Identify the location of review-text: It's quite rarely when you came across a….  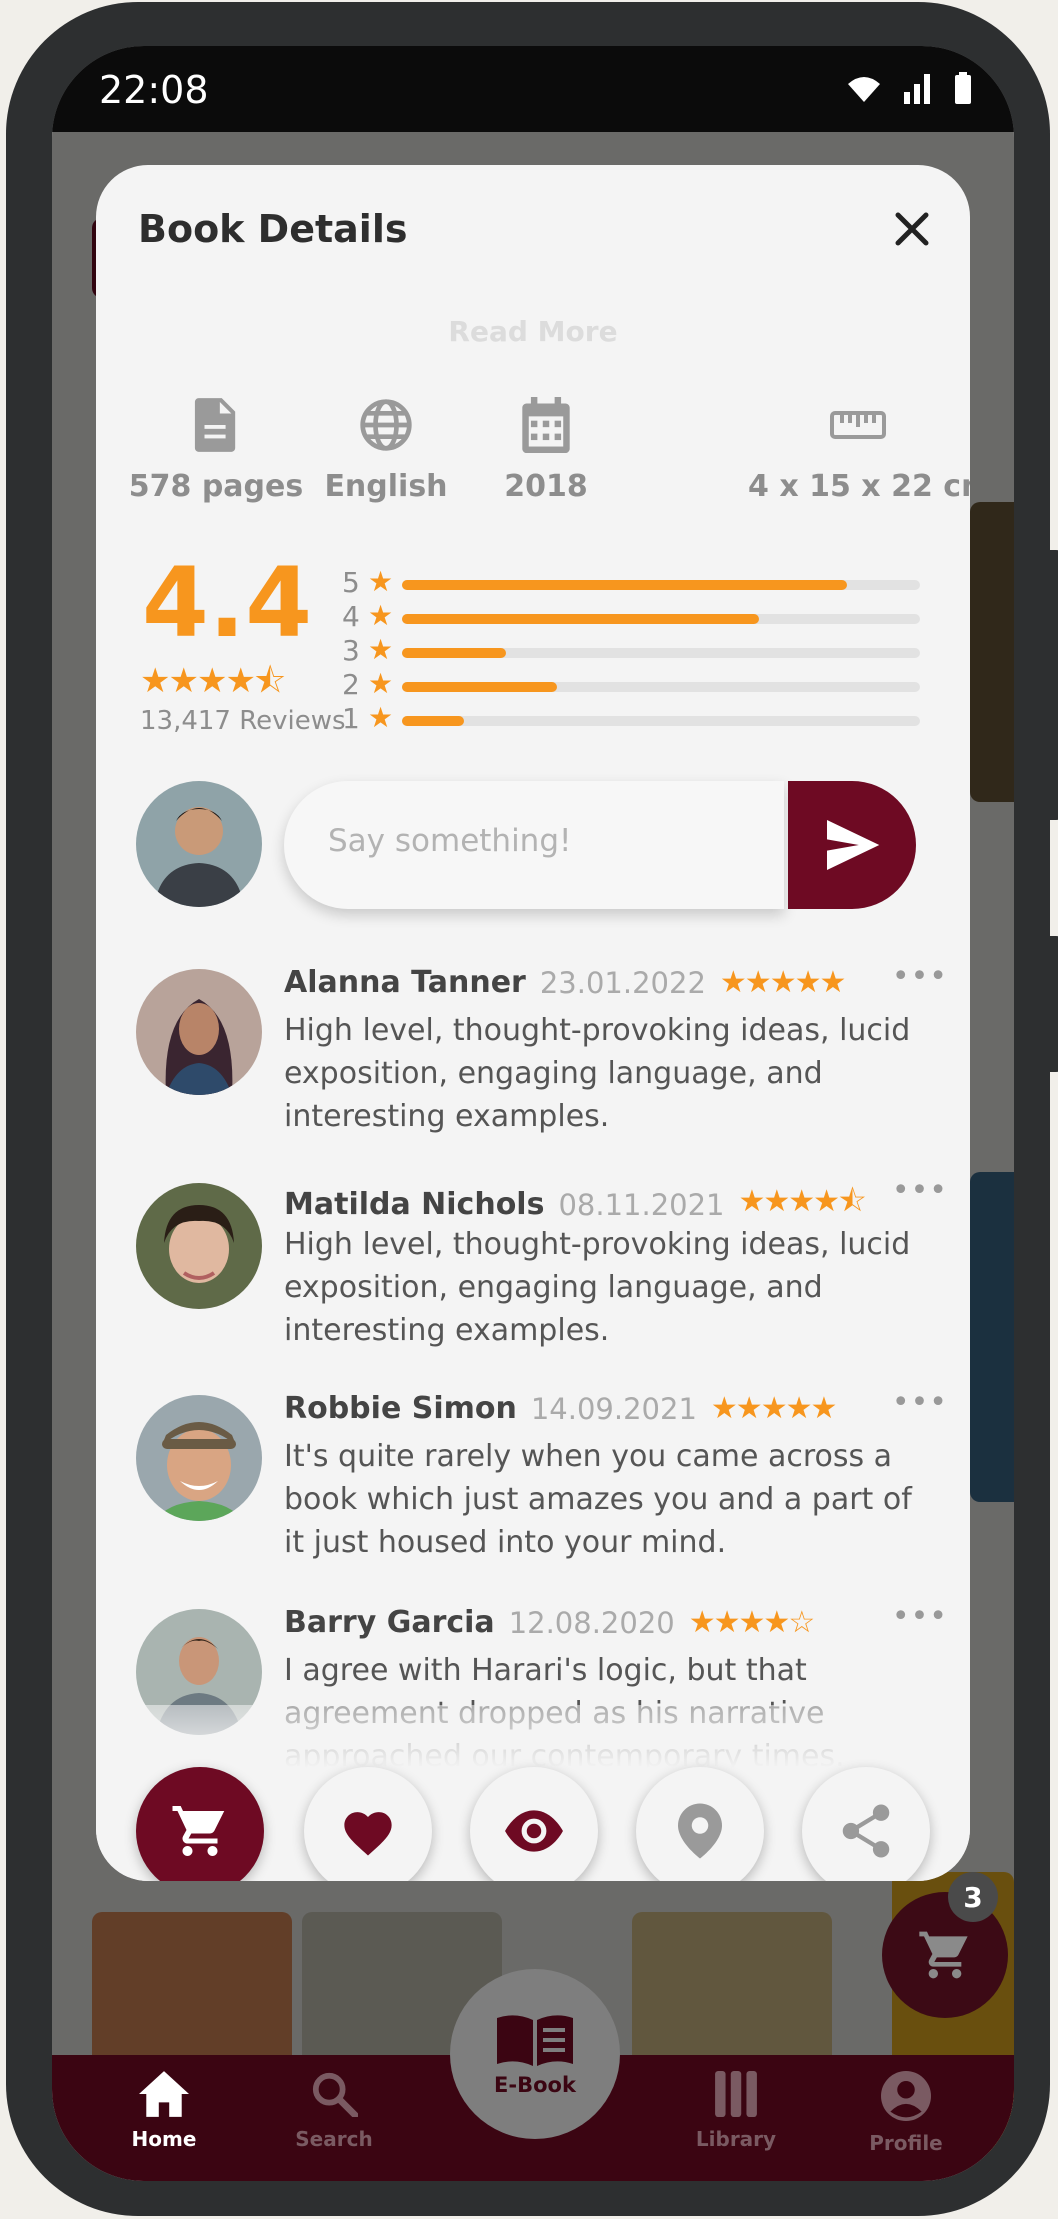
(598, 1499).